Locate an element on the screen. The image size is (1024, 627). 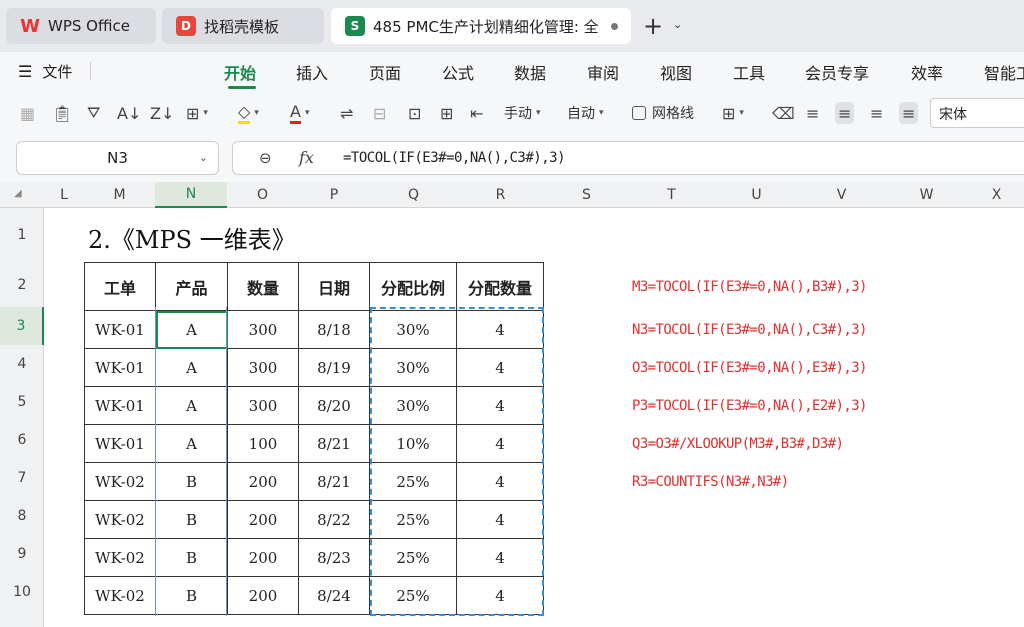
header-cell: 分配比例 is located at coordinates (413, 286).